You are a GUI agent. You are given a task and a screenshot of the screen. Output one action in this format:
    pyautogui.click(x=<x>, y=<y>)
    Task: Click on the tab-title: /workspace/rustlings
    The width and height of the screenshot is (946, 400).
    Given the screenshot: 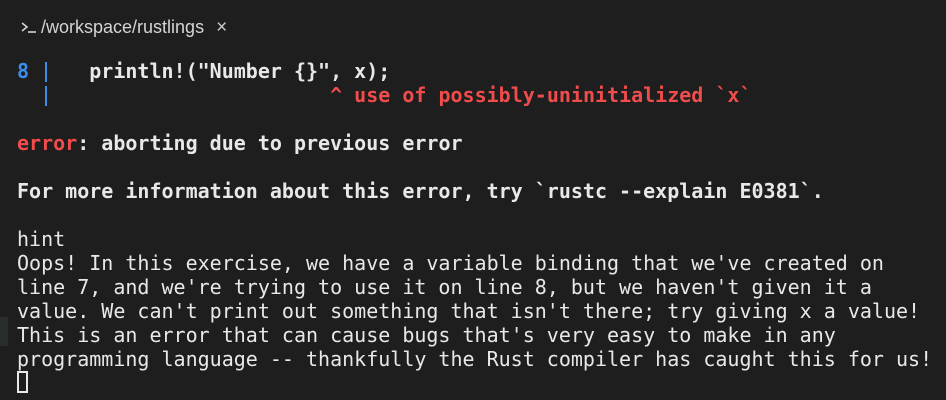 What is the action you would take?
    pyautogui.click(x=123, y=26)
    